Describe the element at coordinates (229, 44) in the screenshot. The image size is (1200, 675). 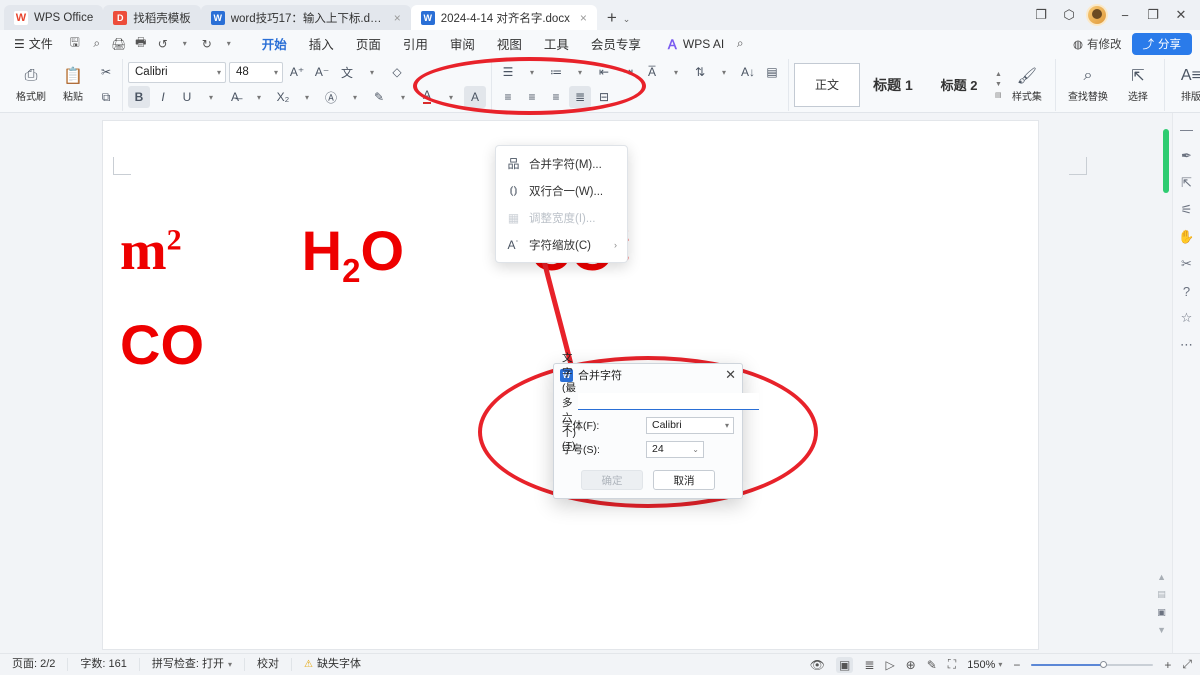
I see `qat-chevron-icon: ▾` at that location.